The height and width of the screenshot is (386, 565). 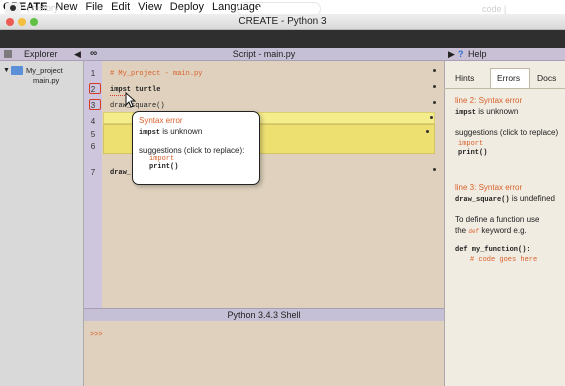 I want to click on menu-view: View, so click(x=150, y=7).